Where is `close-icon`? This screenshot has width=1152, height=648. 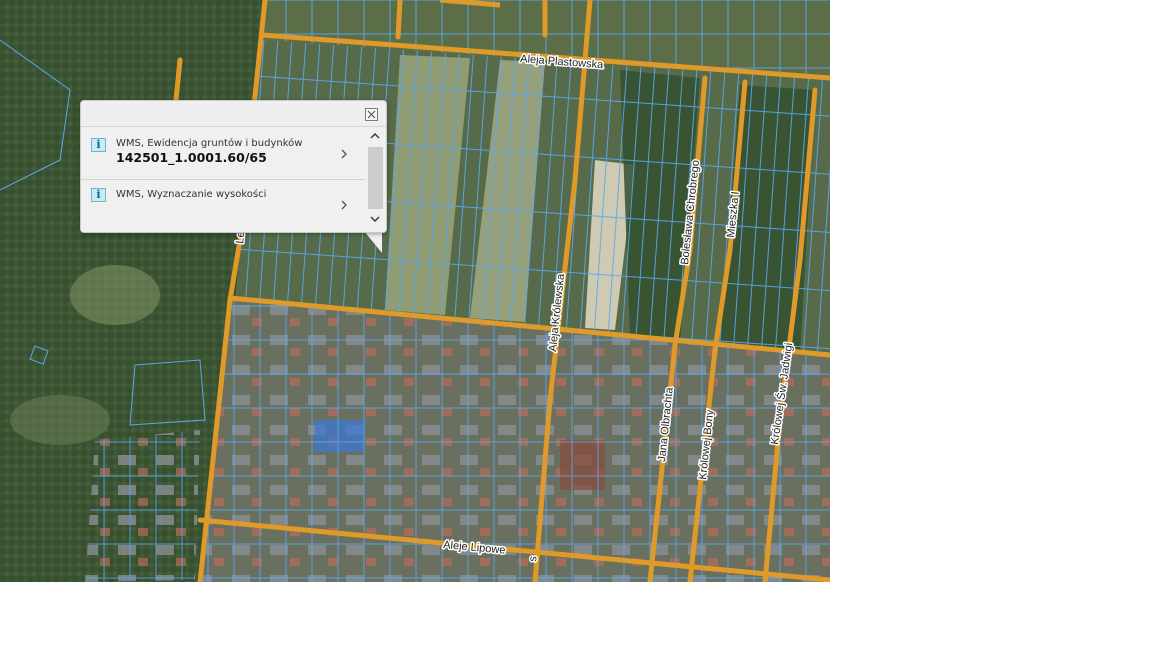 close-icon is located at coordinates (371, 114).